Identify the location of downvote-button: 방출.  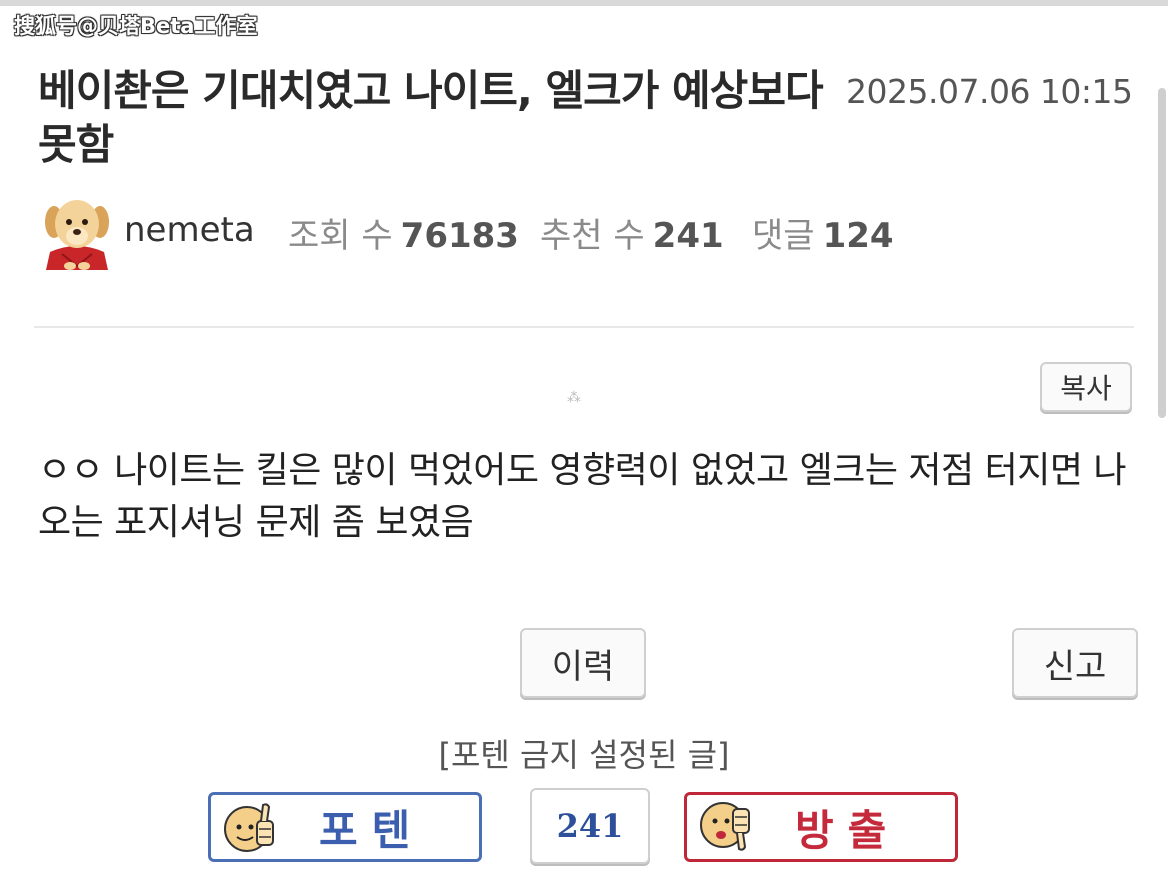
(821, 827).